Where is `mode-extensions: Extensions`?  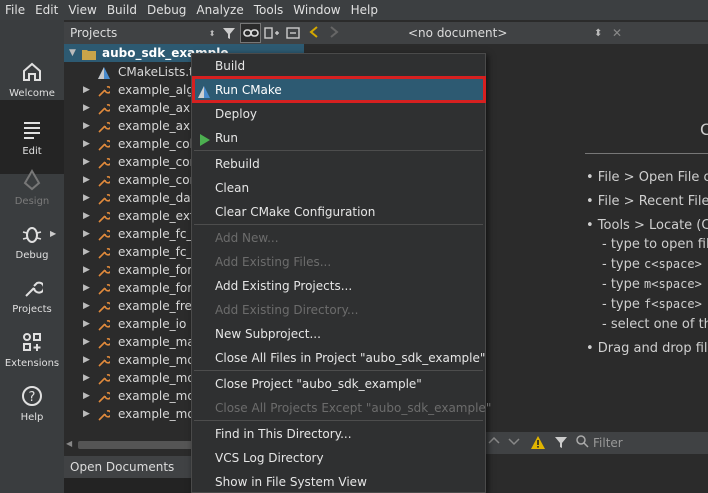 mode-extensions: Extensions is located at coordinates (32, 351).